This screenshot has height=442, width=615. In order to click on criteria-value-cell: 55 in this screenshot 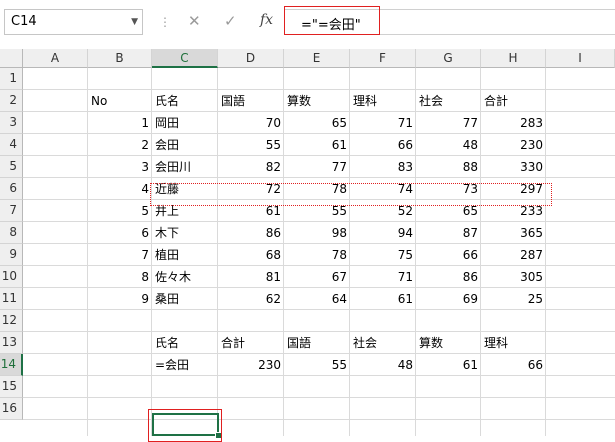, I will do `click(317, 365)`.